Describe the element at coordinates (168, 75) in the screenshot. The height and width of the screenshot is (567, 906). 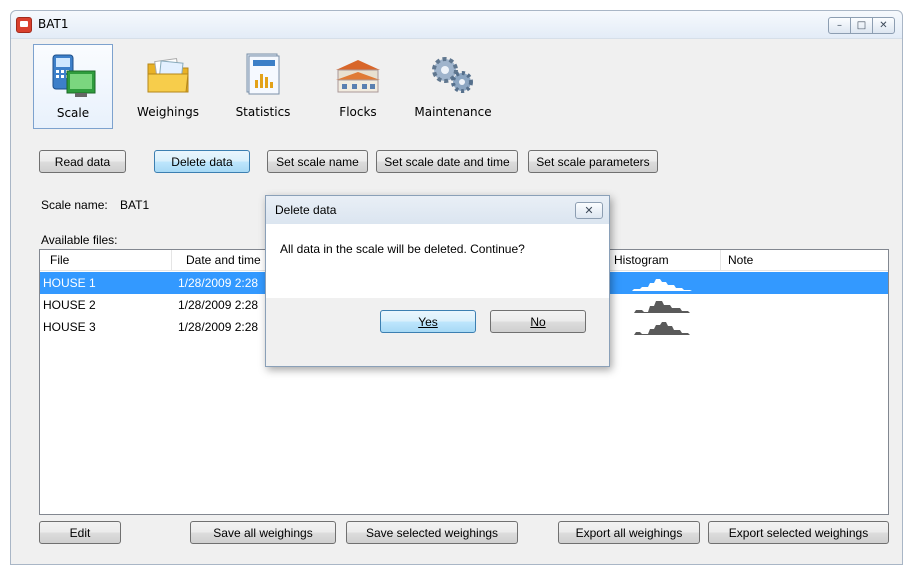
I see `folder-icon` at that location.